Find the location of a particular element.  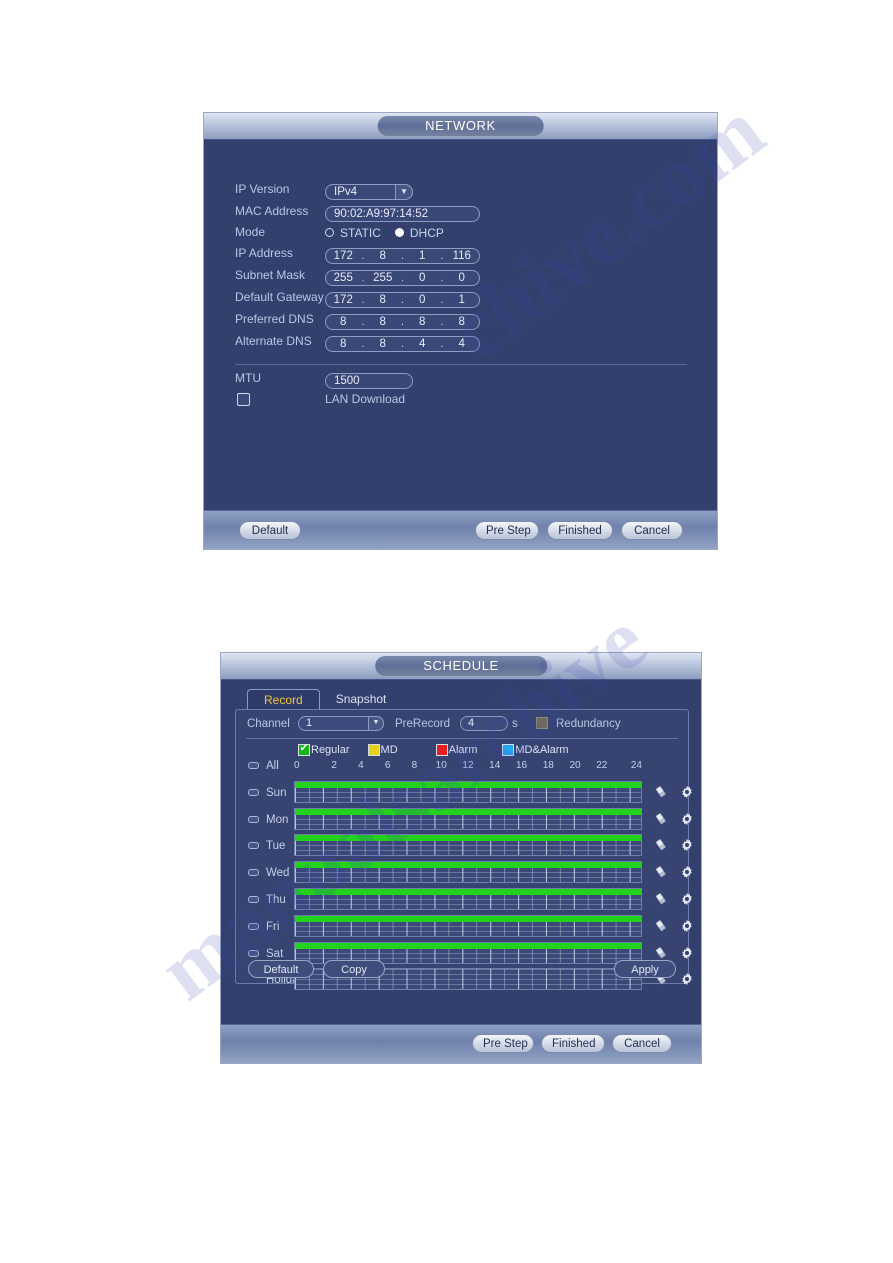

subnet-octet-1: 255 is located at coordinates (343, 278).